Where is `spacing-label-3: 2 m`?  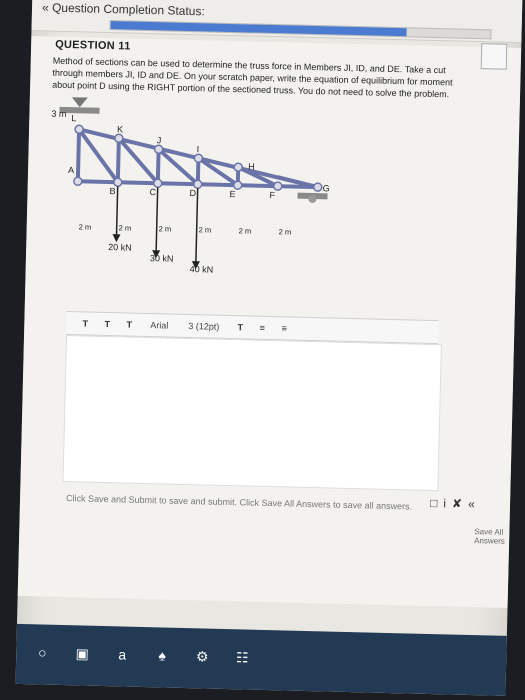 spacing-label-3: 2 m is located at coordinates (165, 228).